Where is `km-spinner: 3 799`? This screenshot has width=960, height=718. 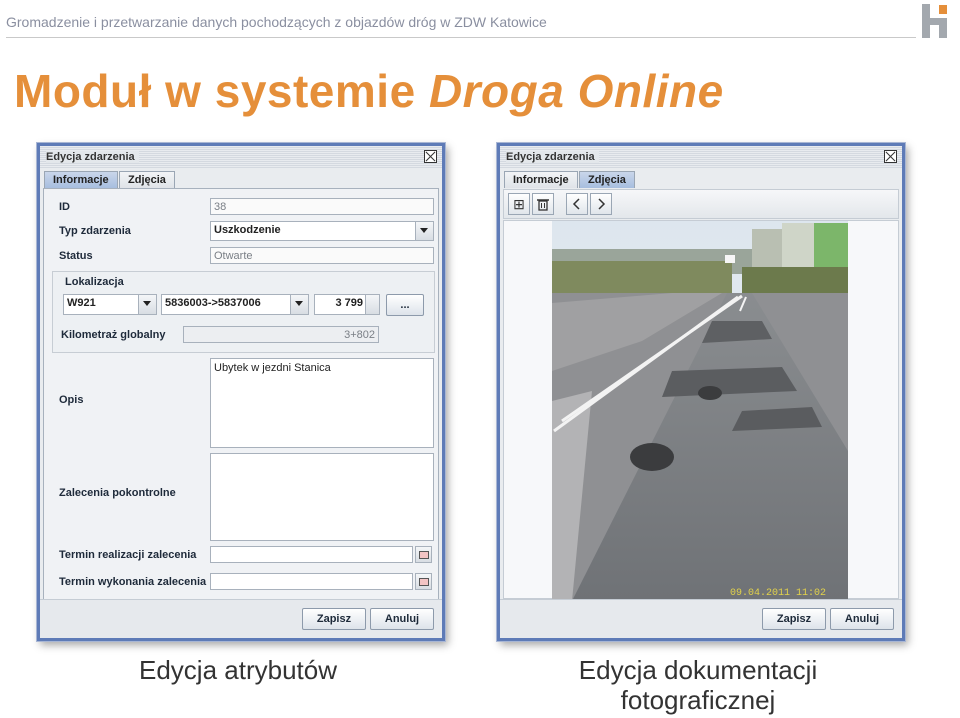
km-spinner: 3 799 is located at coordinates (347, 304).